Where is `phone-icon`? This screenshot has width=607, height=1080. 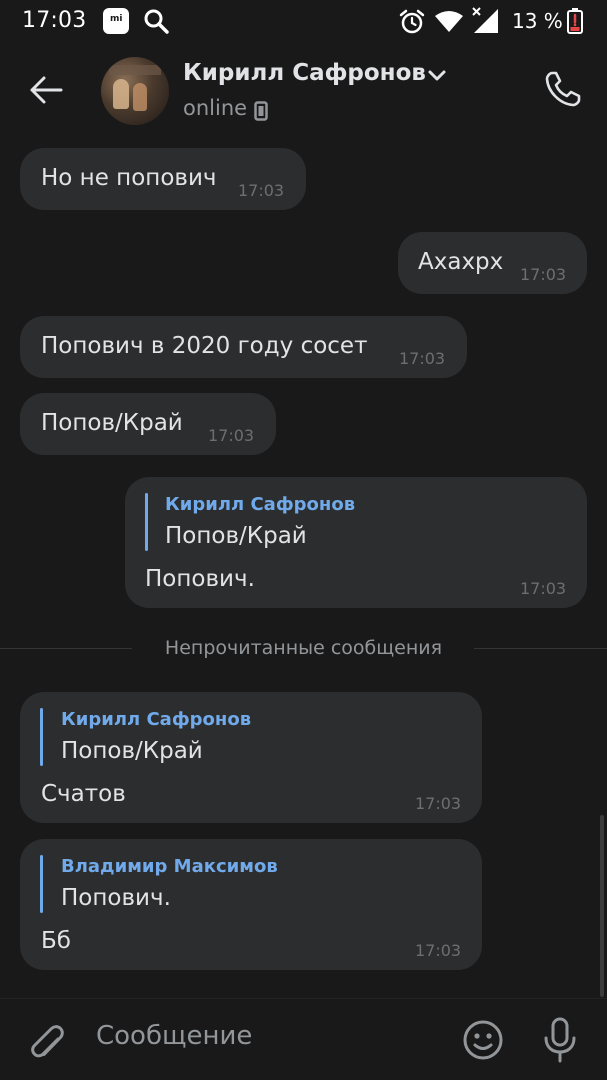 phone-icon is located at coordinates (563, 89).